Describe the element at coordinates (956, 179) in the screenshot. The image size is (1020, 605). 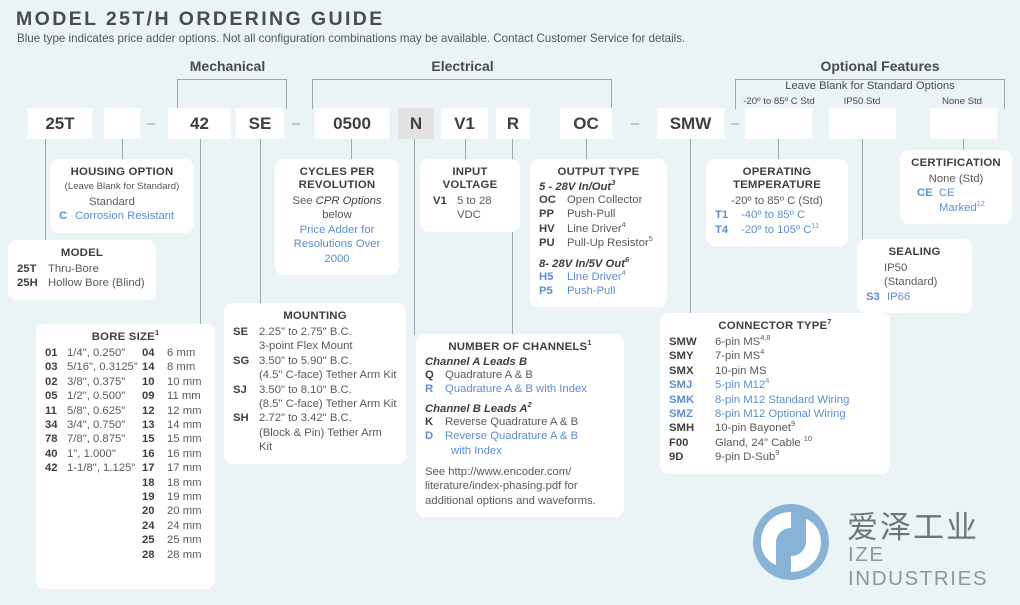
I see `certification-standard: None (Std)` at that location.